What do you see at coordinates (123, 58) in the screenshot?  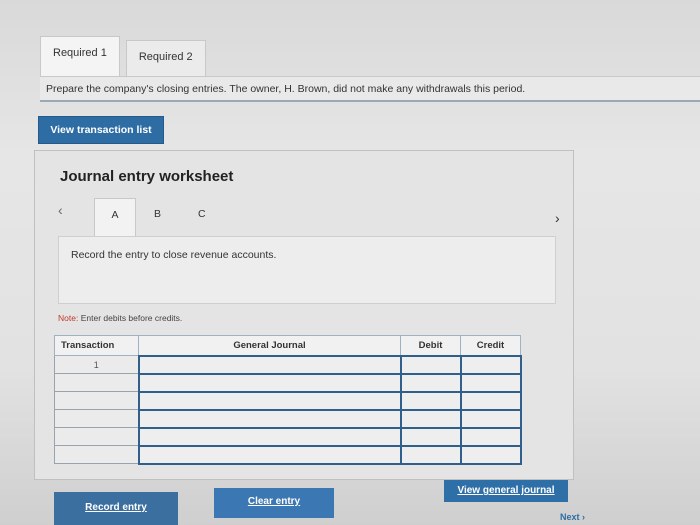 I see `requirement-tabs: Required 1 Required 2` at bounding box center [123, 58].